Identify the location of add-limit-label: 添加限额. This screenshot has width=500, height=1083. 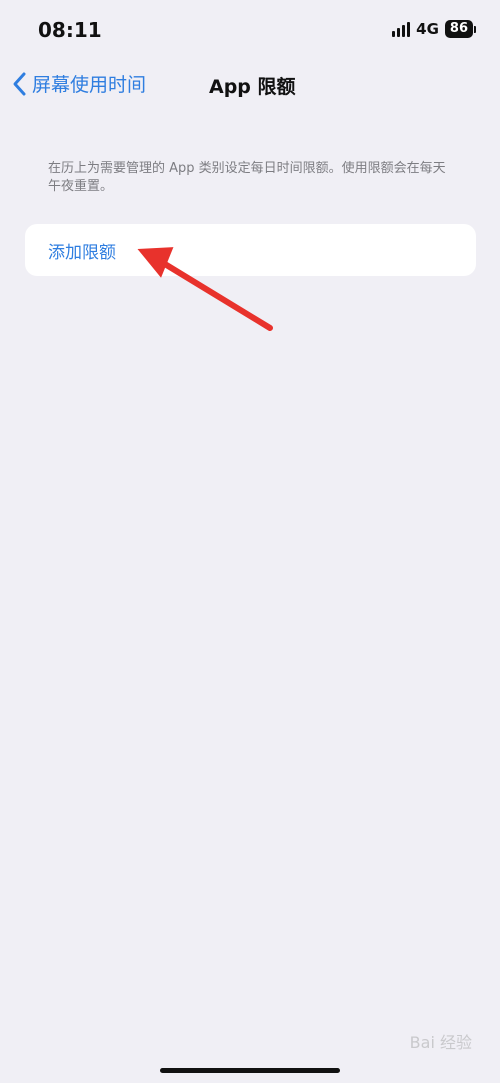
(82, 253).